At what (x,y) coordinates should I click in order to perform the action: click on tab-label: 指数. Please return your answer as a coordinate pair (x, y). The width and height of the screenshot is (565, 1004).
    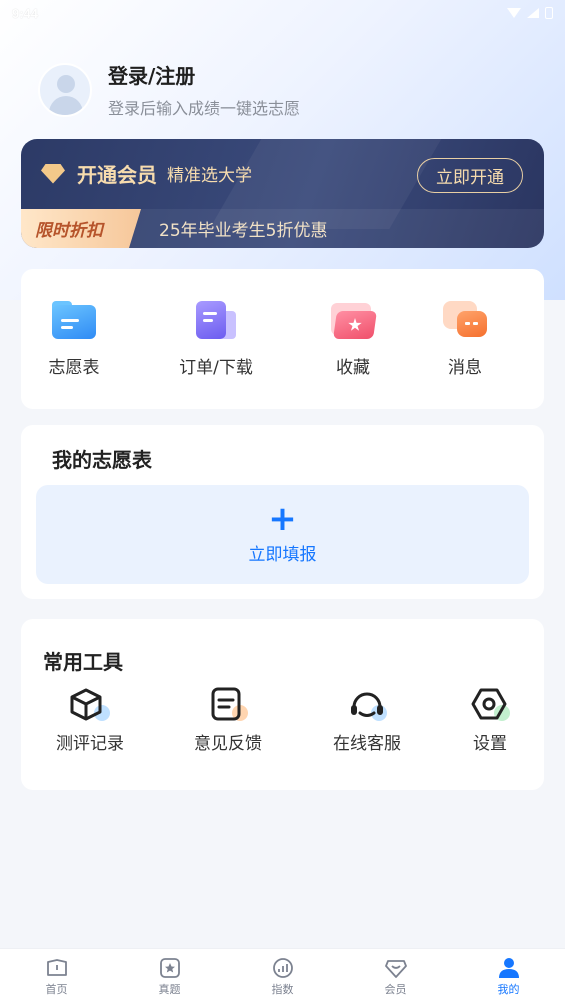
    Looking at the image, I should click on (282, 989).